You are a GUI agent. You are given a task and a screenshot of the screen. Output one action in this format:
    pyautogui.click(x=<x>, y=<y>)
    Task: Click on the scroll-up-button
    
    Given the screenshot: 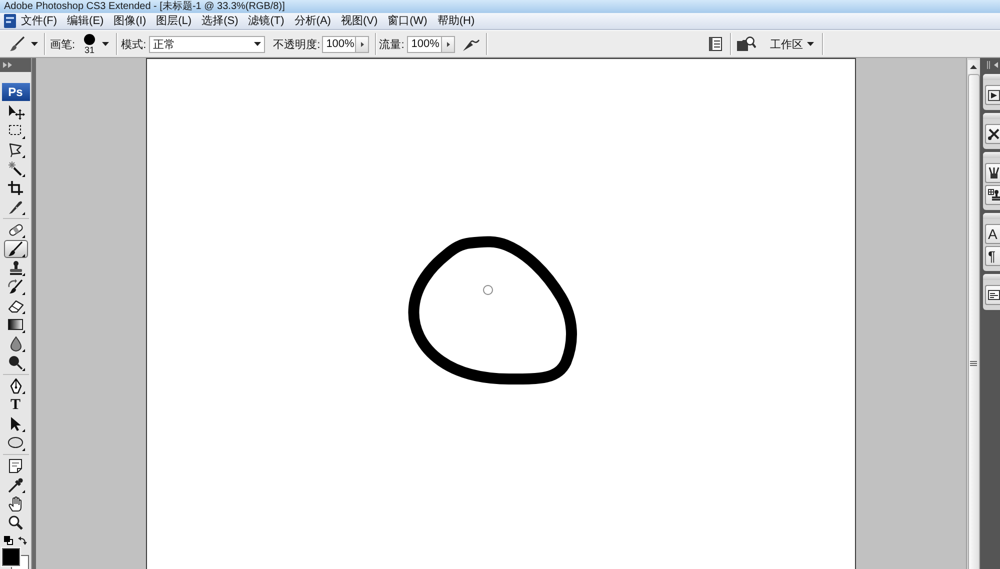 What is the action you would take?
    pyautogui.click(x=974, y=67)
    